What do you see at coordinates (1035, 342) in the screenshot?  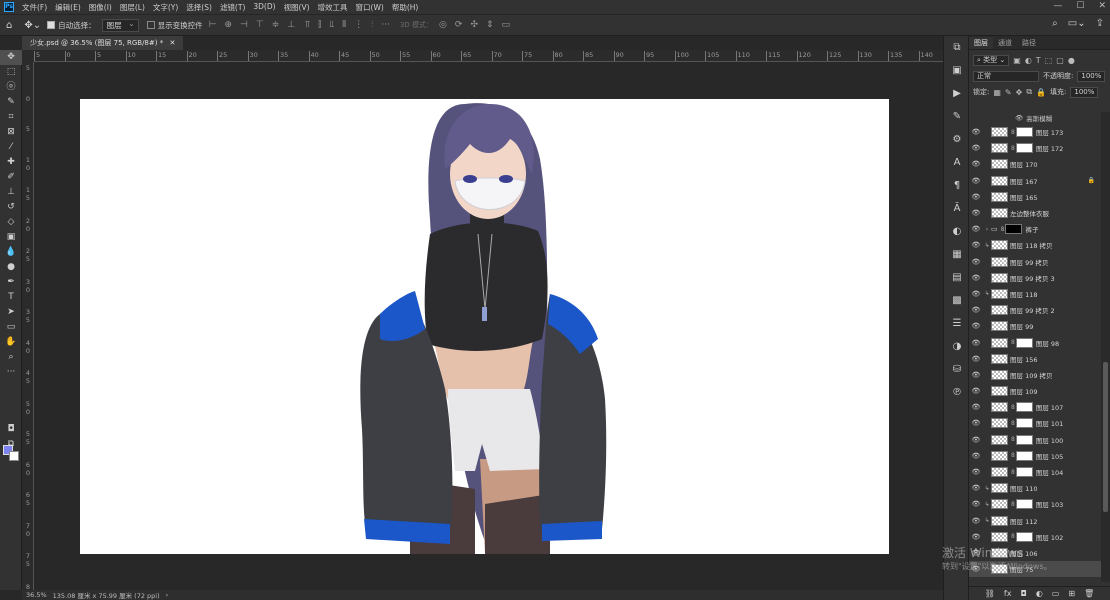 I see `layer-row: 👁 8 图层 98` at bounding box center [1035, 342].